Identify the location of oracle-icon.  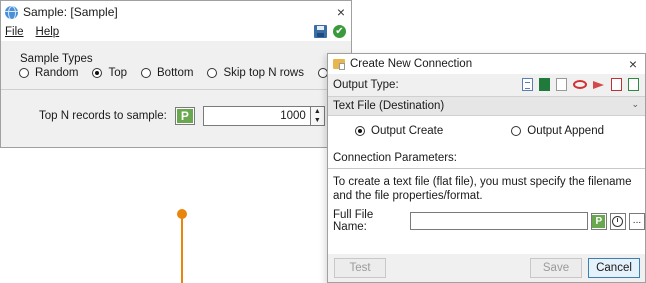
(580, 84).